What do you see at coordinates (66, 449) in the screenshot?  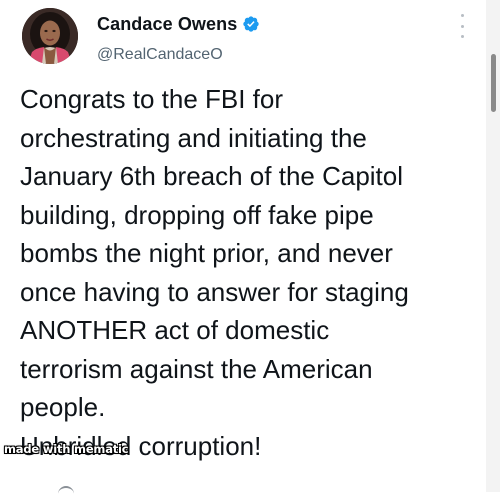 I see `mematic-watermark: made with mematic` at bounding box center [66, 449].